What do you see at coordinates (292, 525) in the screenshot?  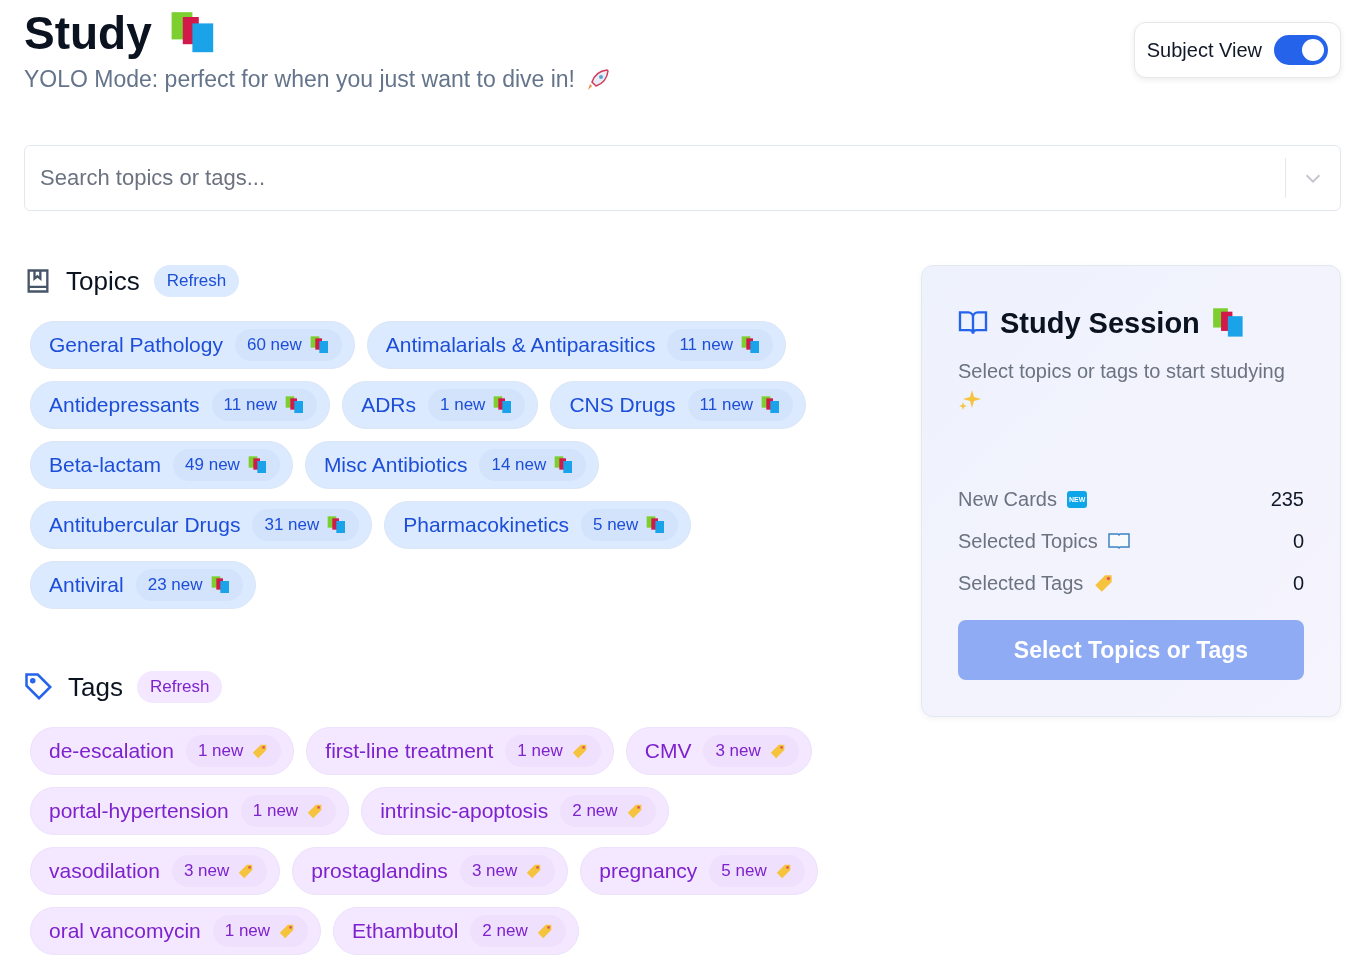 I see `count-text: 31 new` at bounding box center [292, 525].